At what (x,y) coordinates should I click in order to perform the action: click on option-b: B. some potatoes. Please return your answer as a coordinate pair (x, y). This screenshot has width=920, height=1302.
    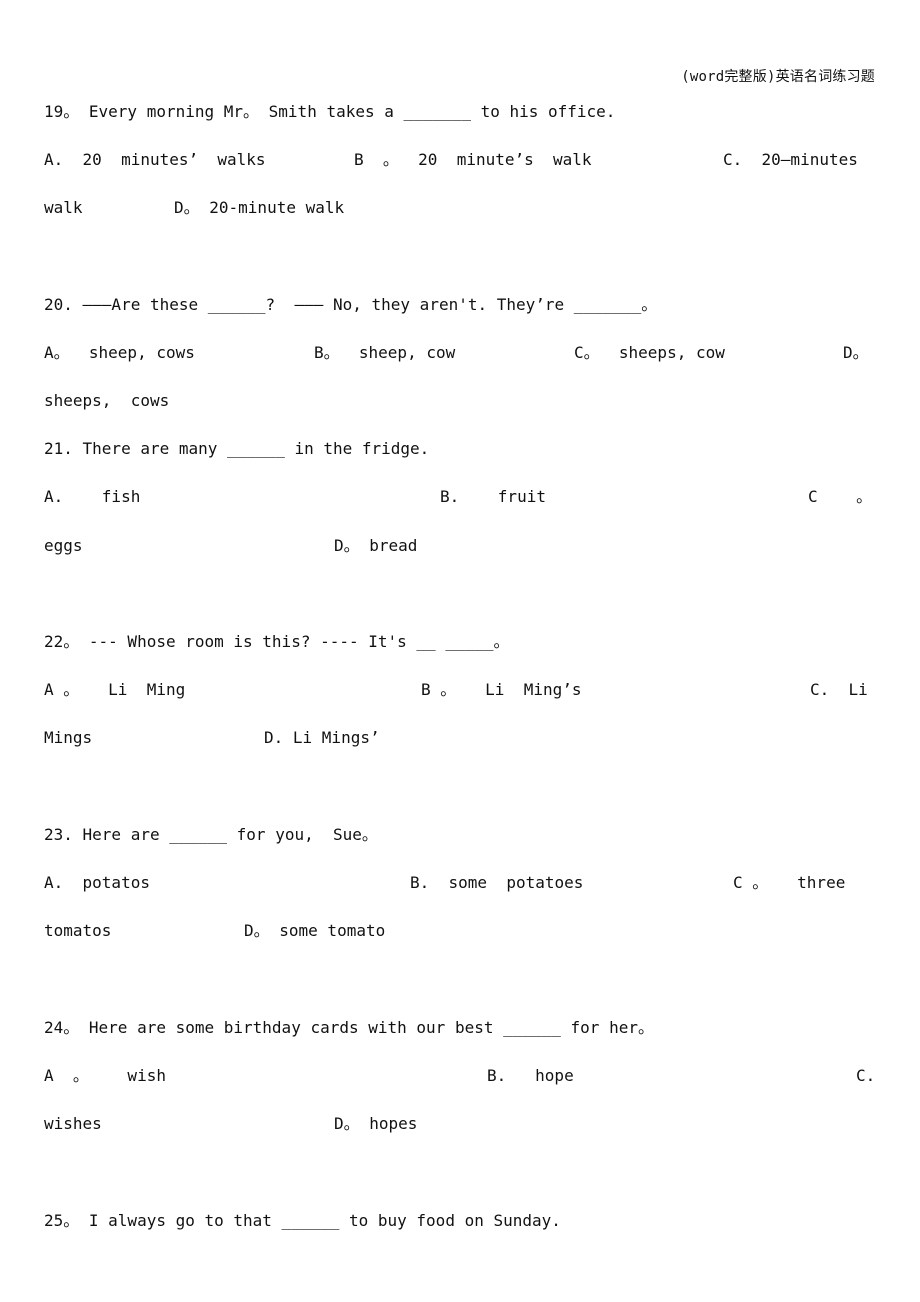
    Looking at the image, I should click on (497, 882).